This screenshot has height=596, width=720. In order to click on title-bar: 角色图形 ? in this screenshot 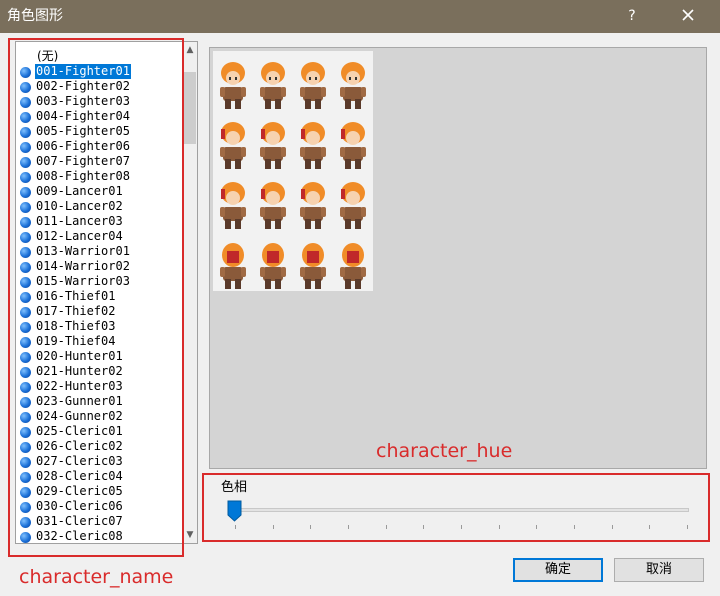, I will do `click(360, 16)`.